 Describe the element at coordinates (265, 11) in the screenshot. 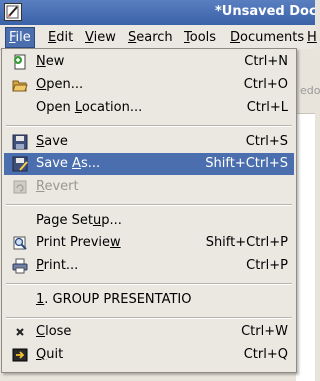

I see `window-title: *Unsaved Docun` at that location.